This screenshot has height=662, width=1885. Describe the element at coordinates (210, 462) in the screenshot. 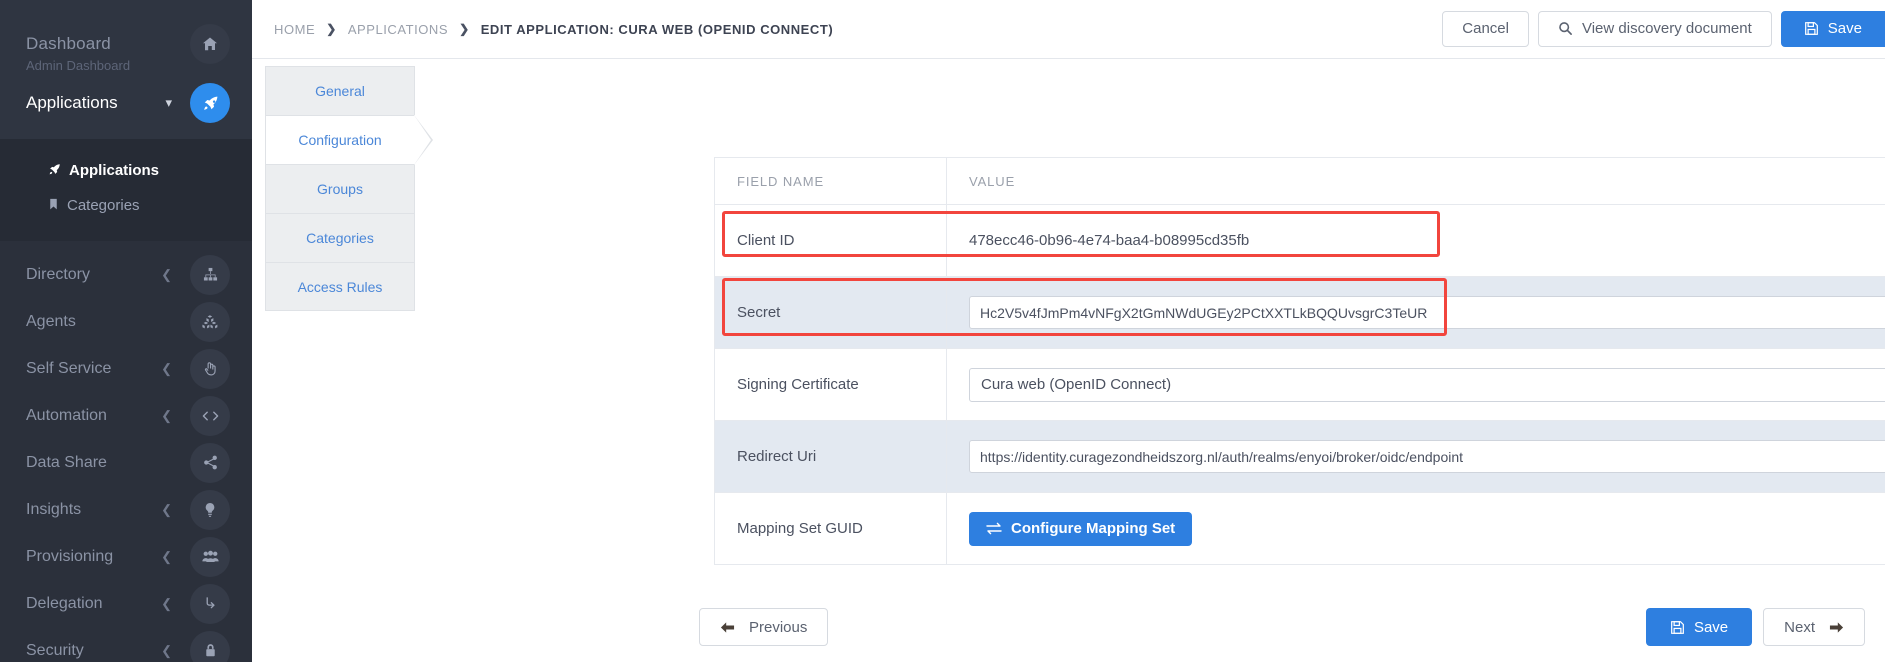

I see `share-icon` at that location.